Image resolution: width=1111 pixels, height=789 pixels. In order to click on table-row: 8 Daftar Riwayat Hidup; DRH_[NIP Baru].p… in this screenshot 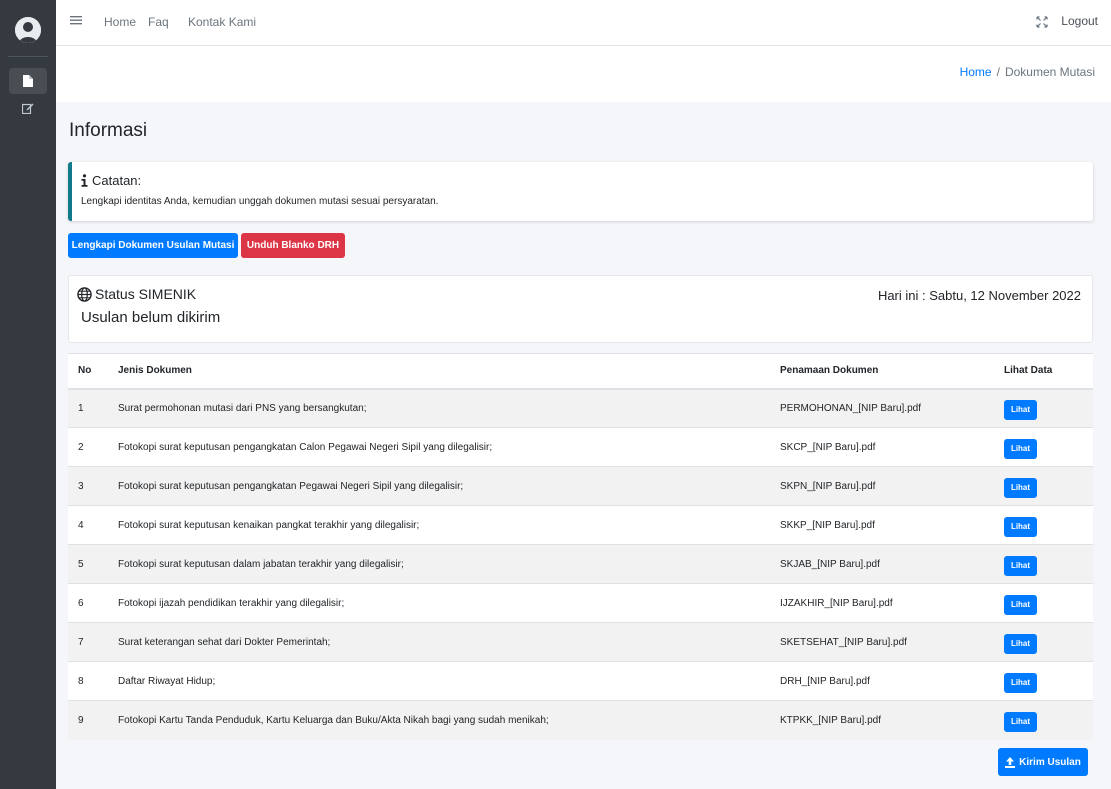, I will do `click(580, 681)`.